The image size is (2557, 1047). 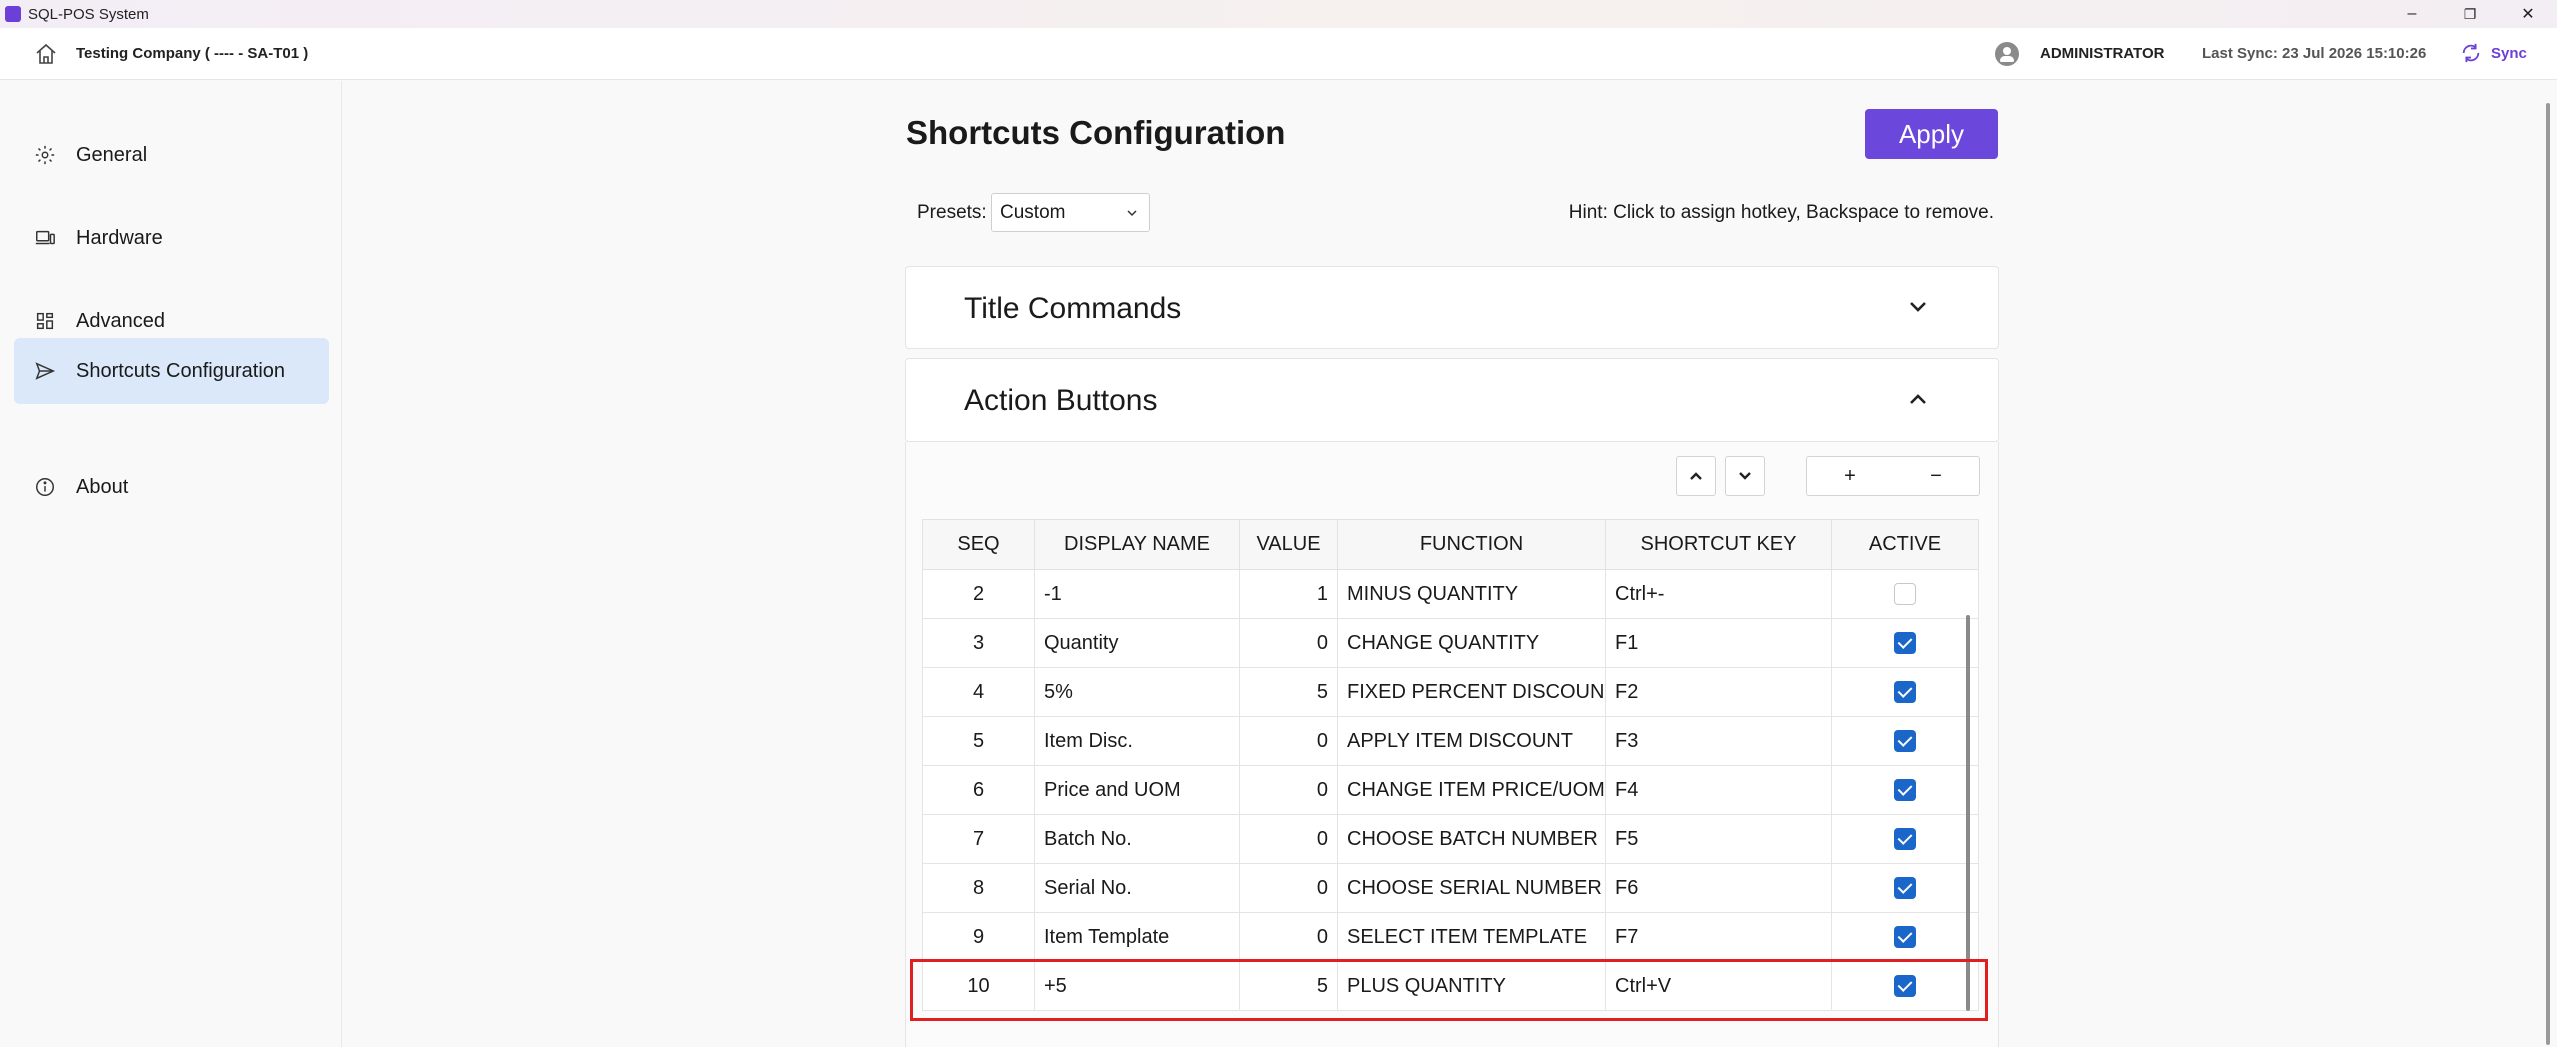 I want to click on panel-action-buttons: Action Buttons, so click(x=1452, y=400).